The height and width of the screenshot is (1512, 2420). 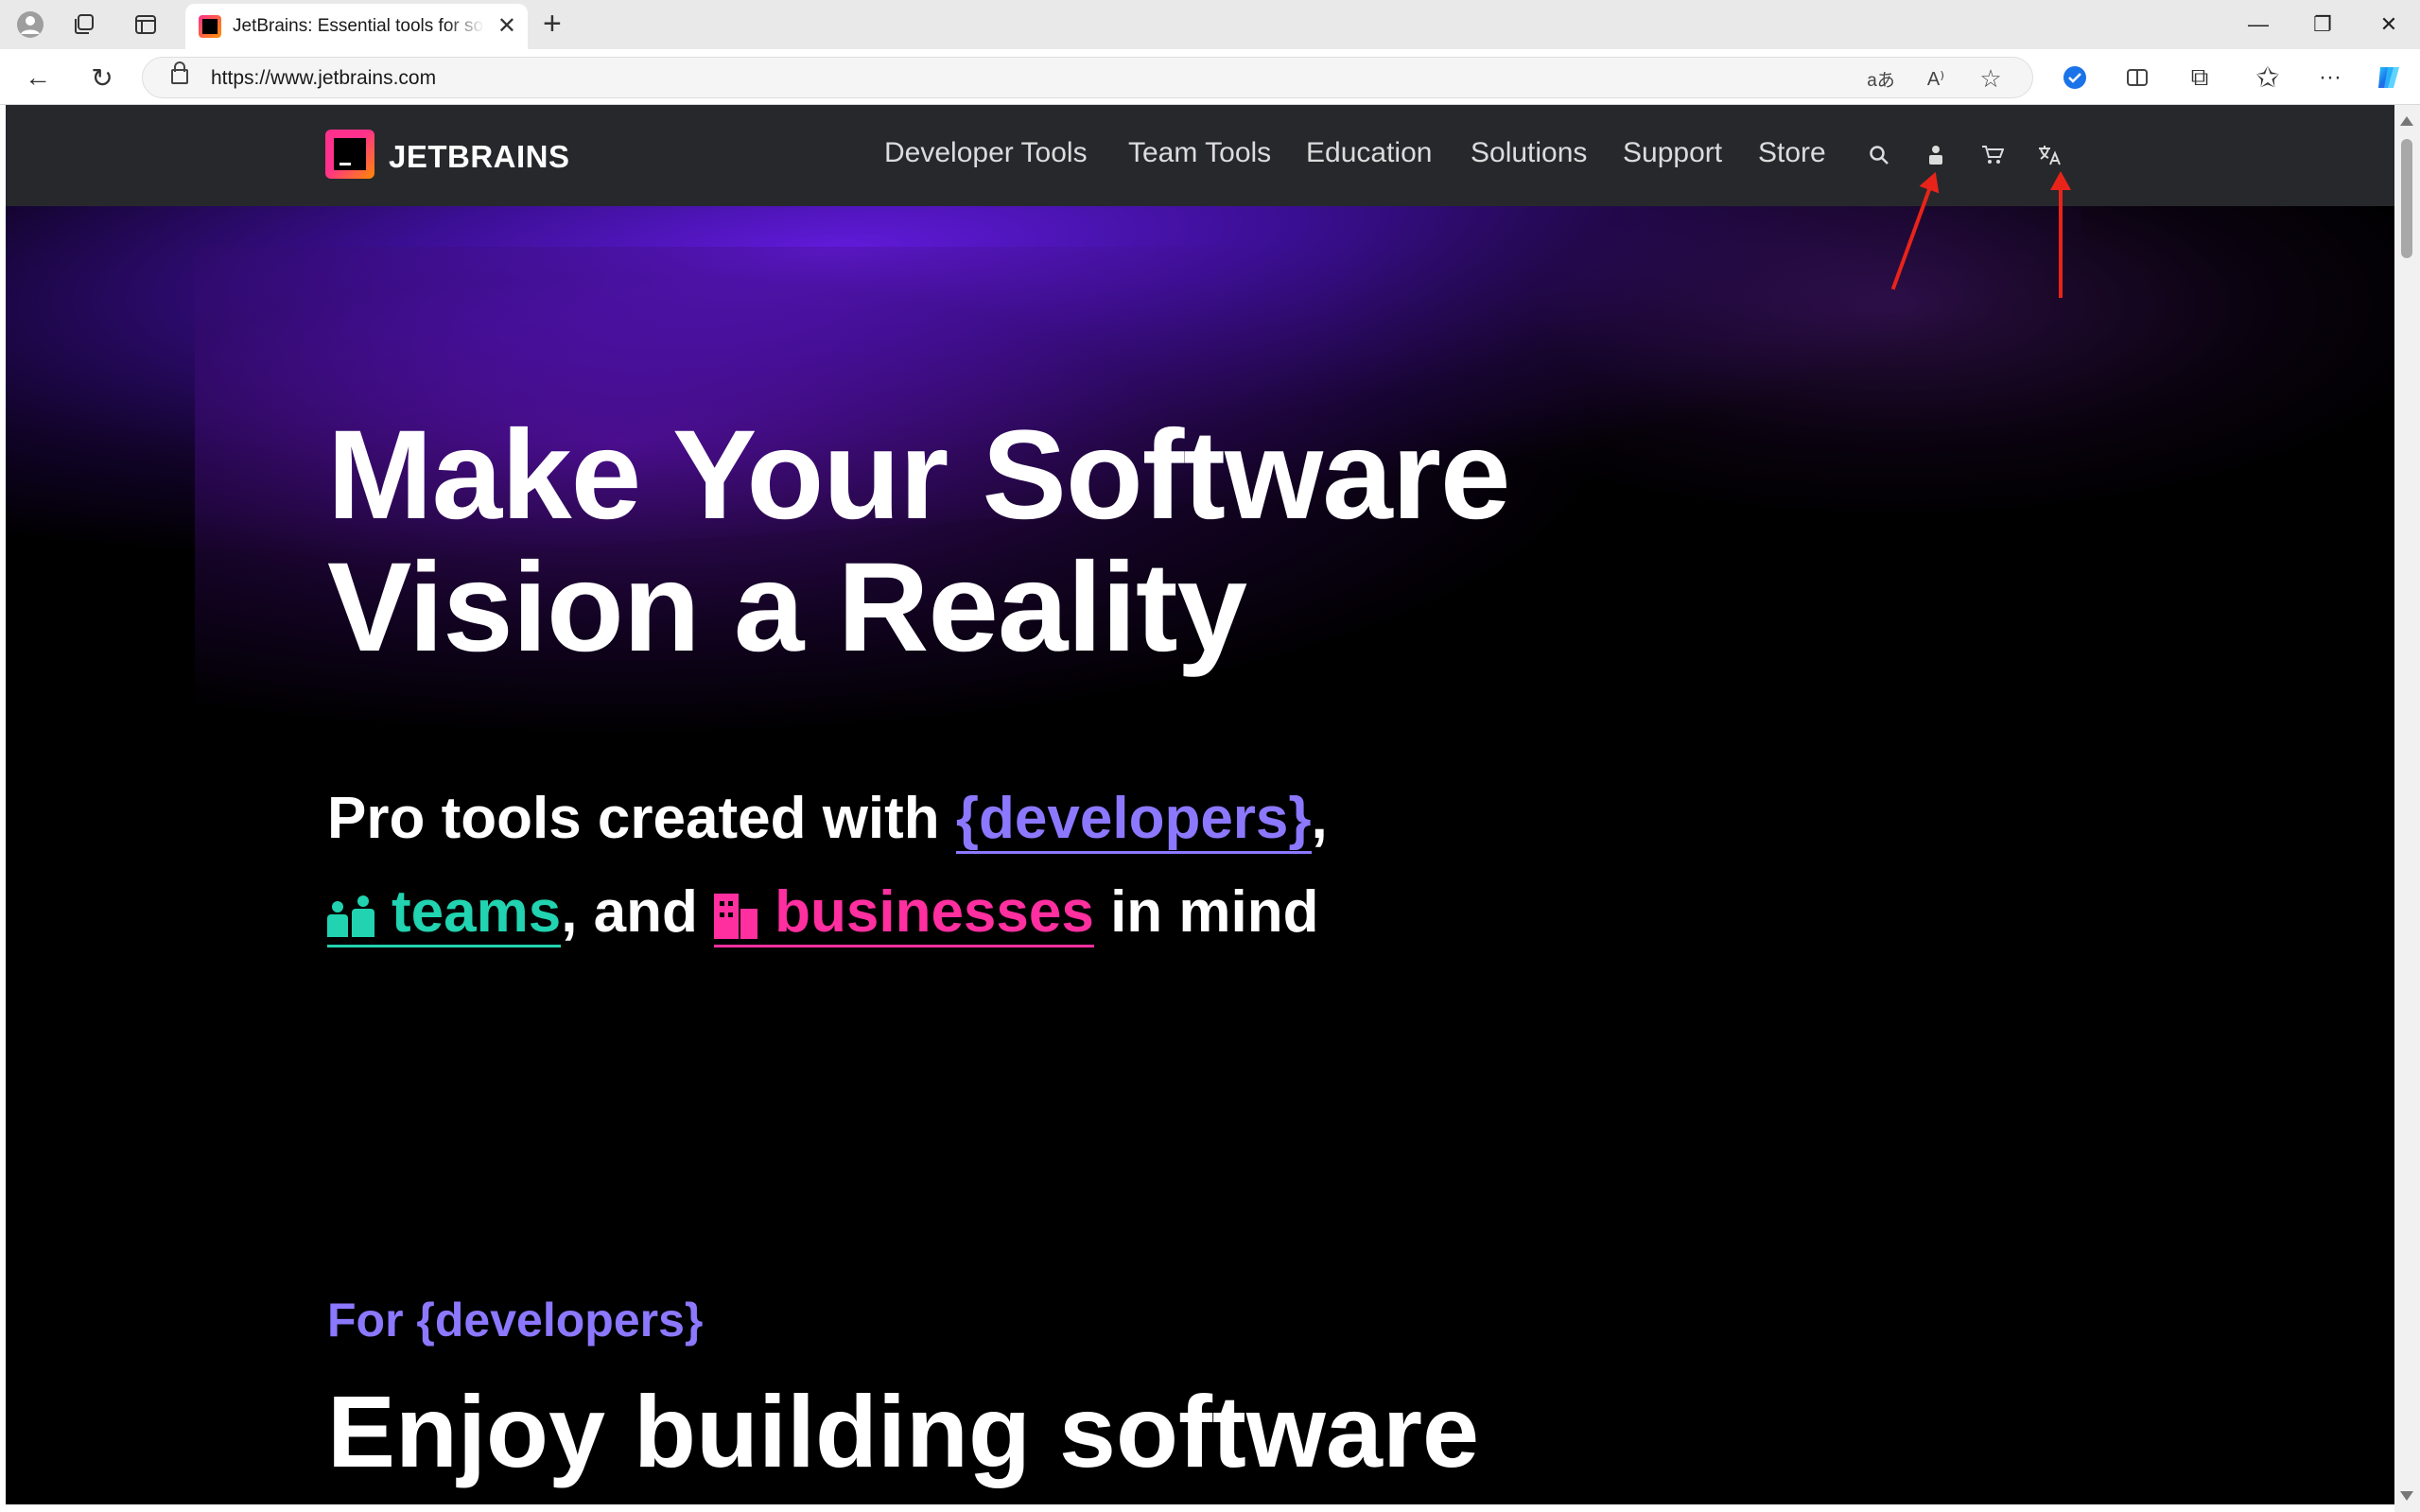 I want to click on teams-link: teams, so click(x=445, y=913).